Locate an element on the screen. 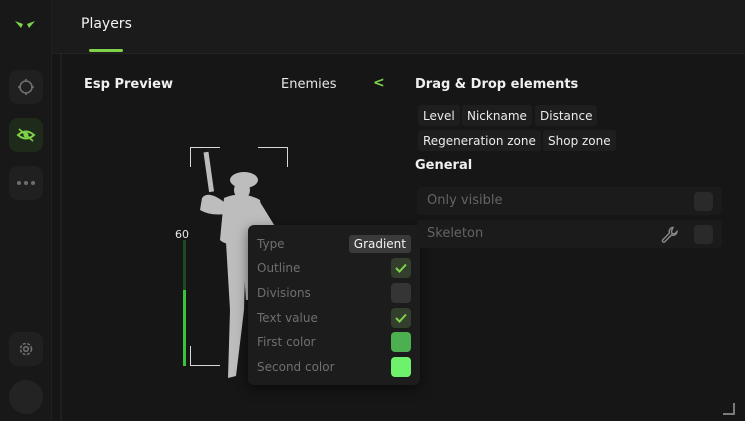 This screenshot has width=745, height=421. chip-level: Level is located at coordinates (439, 115).